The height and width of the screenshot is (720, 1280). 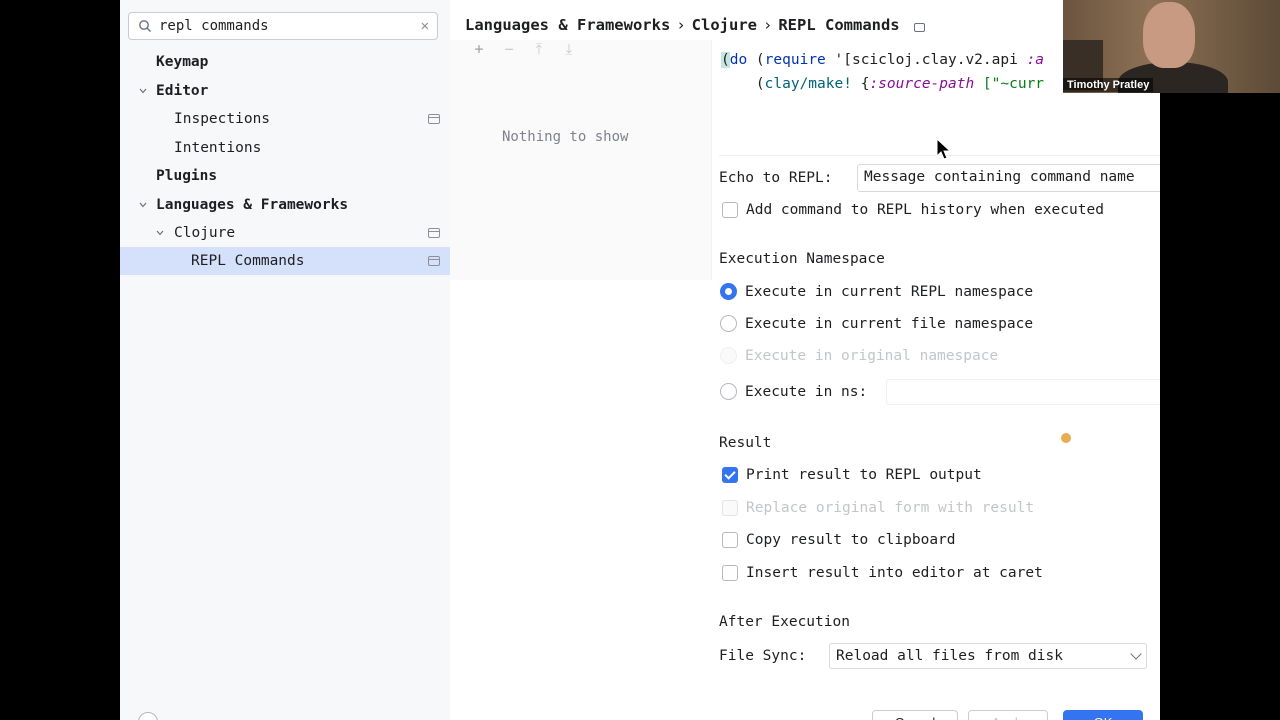 What do you see at coordinates (915, 715) in the screenshot?
I see `cancel-button: Cancel` at bounding box center [915, 715].